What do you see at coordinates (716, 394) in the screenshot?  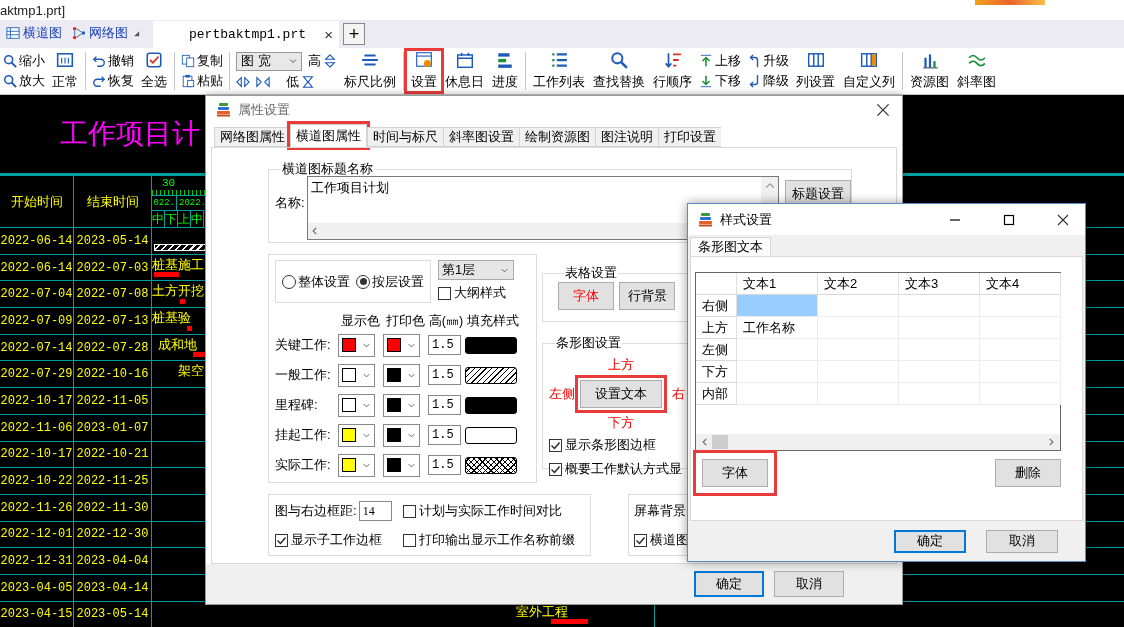 I see `row-header: 内部` at bounding box center [716, 394].